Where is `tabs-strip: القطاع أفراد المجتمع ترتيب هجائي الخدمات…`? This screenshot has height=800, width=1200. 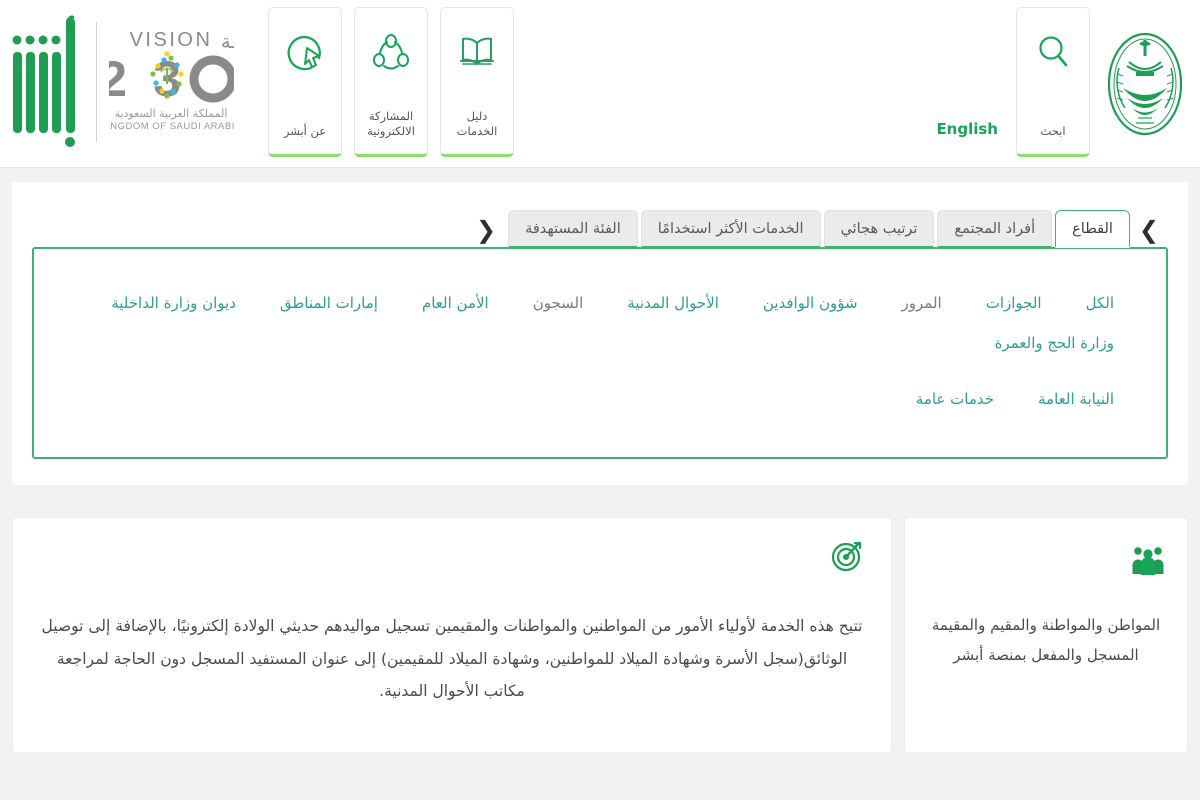
tabs-strip: القطاع أفراد المجتمع ترتيب هجائي الخدمات… is located at coordinates (817, 228).